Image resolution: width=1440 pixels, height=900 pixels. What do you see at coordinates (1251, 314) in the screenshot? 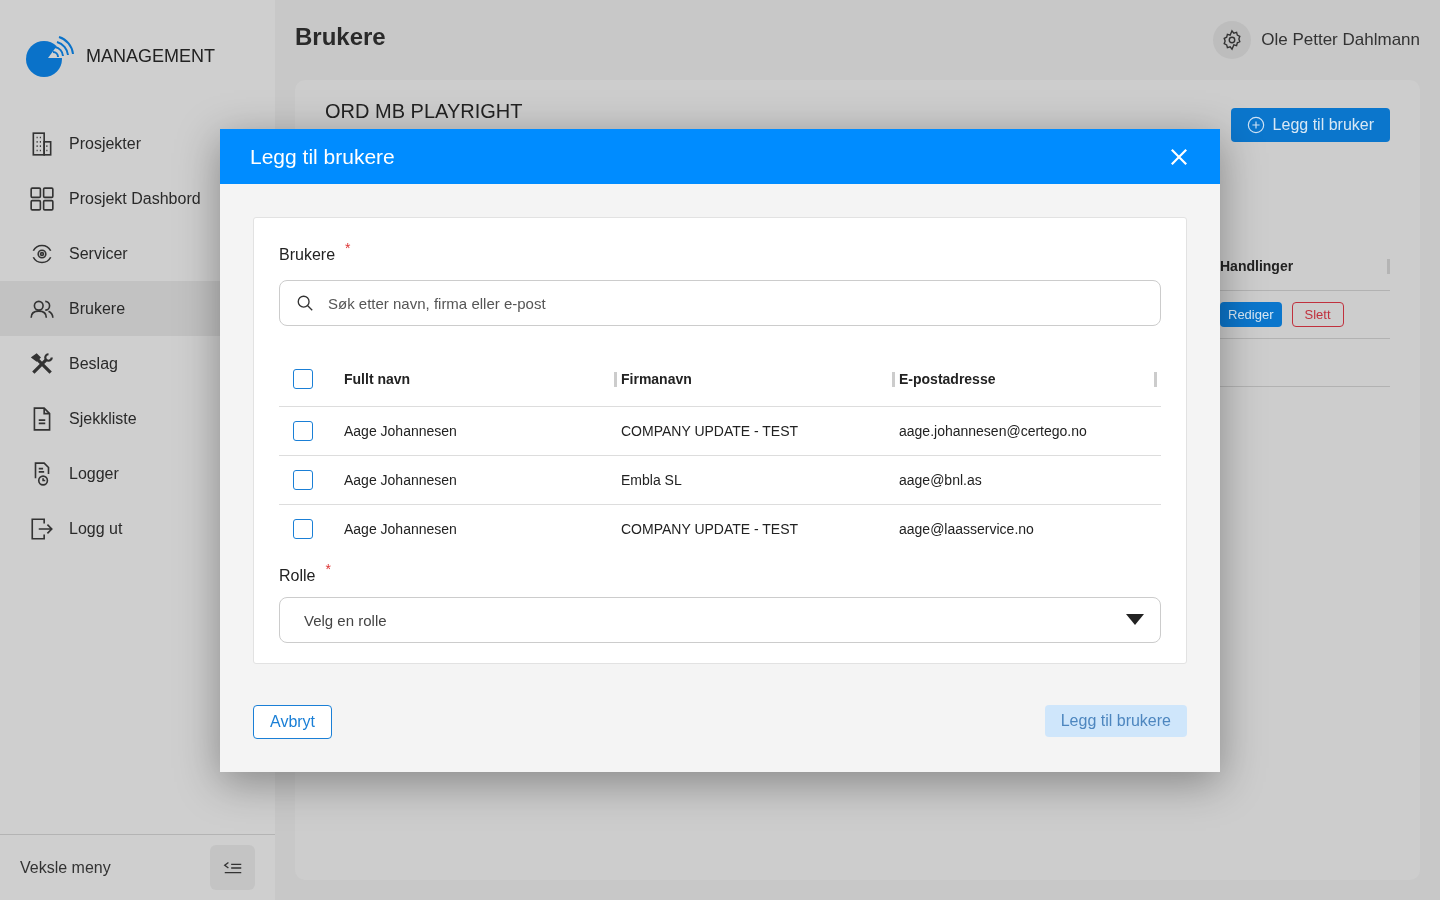
I see `edit-button: Rediger` at bounding box center [1251, 314].